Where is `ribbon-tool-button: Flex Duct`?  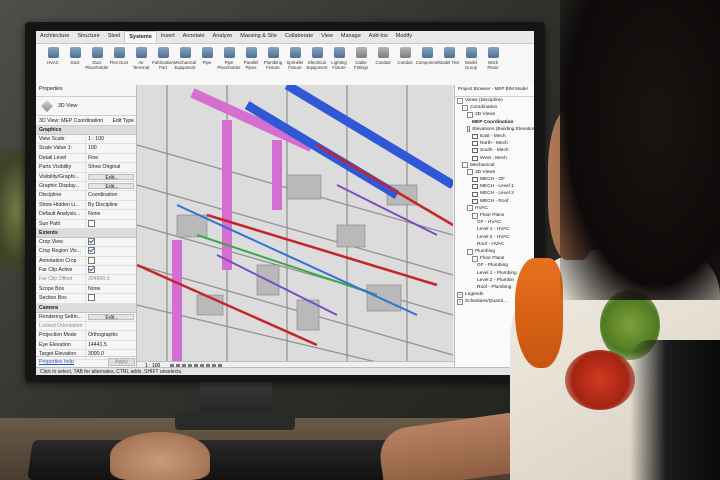 ribbon-tool-button: Flex Duct is located at coordinates (119, 67).